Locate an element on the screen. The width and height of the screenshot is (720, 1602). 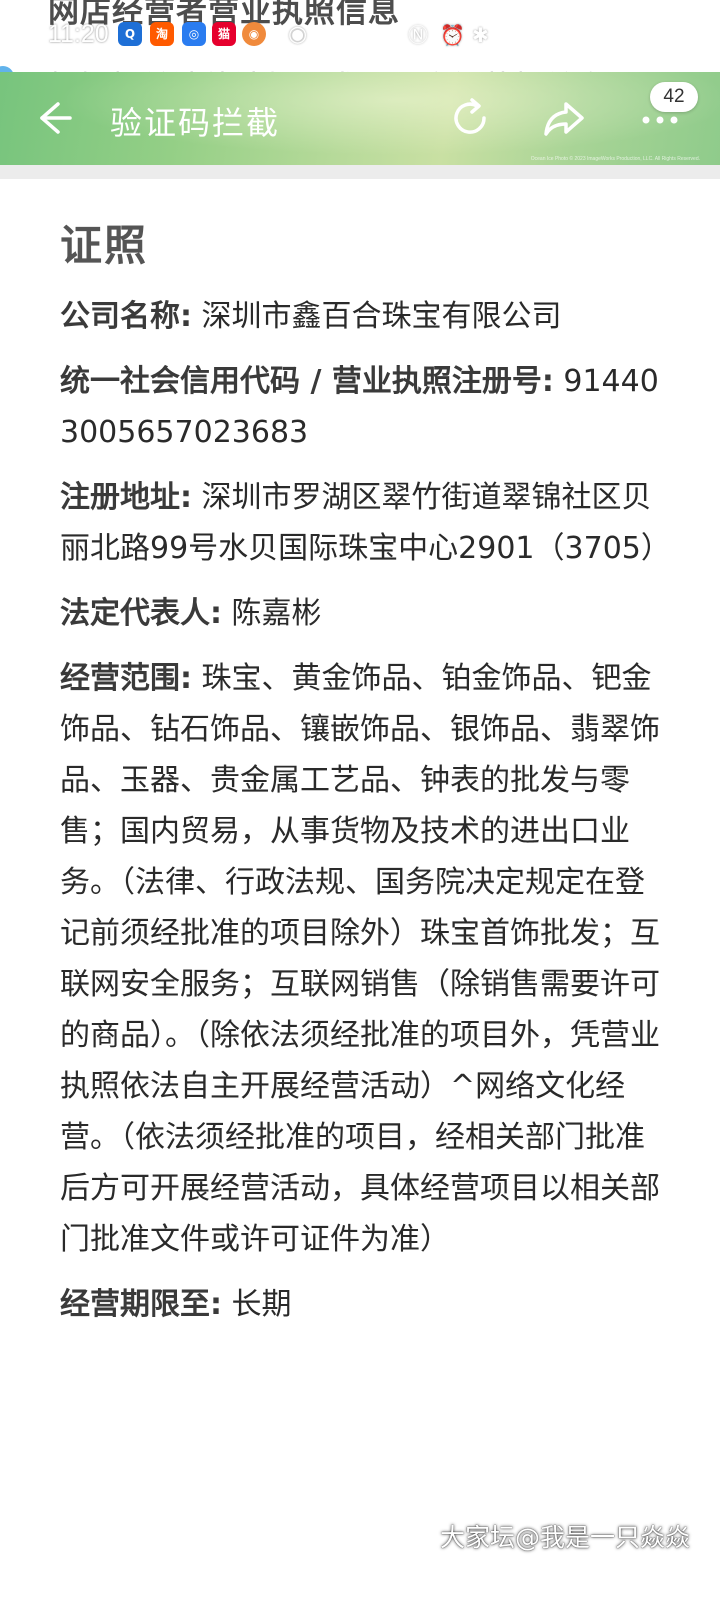
alarm-icon: ⏰ is located at coordinates (452, 35).